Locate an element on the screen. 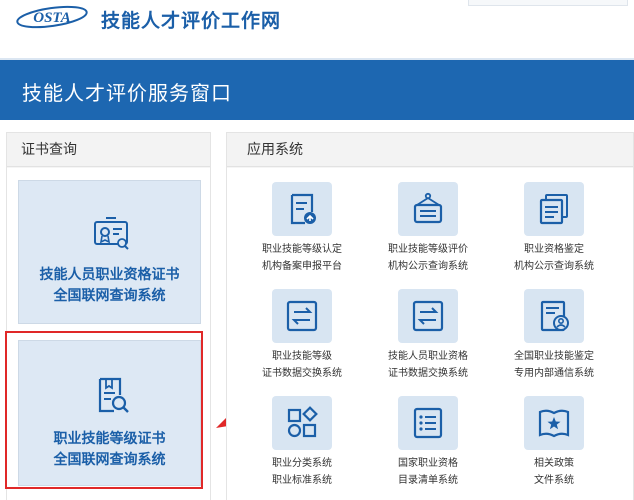 This screenshot has height=500, width=634. cert-card-line1: 技能人员职业资格证书 is located at coordinates (109, 275).